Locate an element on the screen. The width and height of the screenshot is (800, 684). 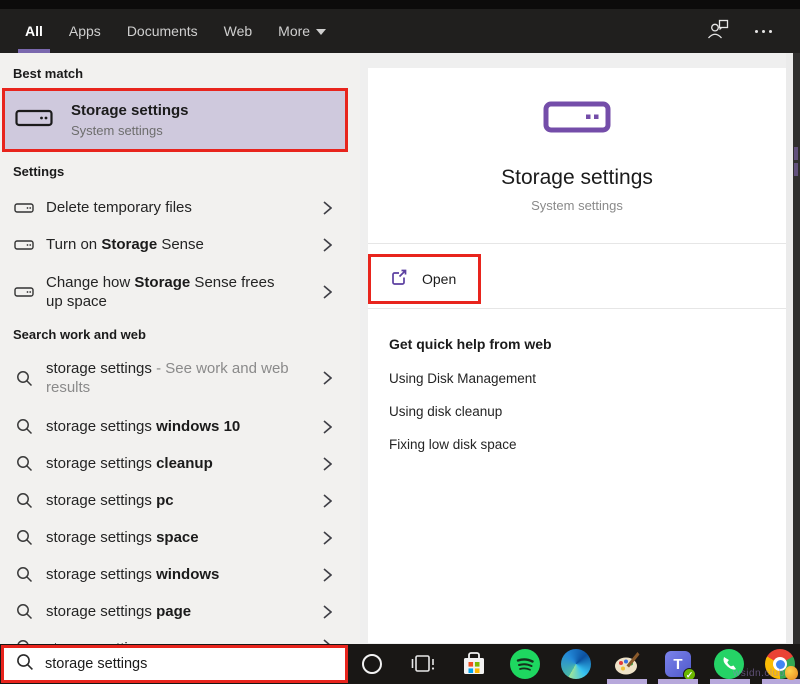
web-suggestion-page: storage settings page is located at coordinates (180, 611).